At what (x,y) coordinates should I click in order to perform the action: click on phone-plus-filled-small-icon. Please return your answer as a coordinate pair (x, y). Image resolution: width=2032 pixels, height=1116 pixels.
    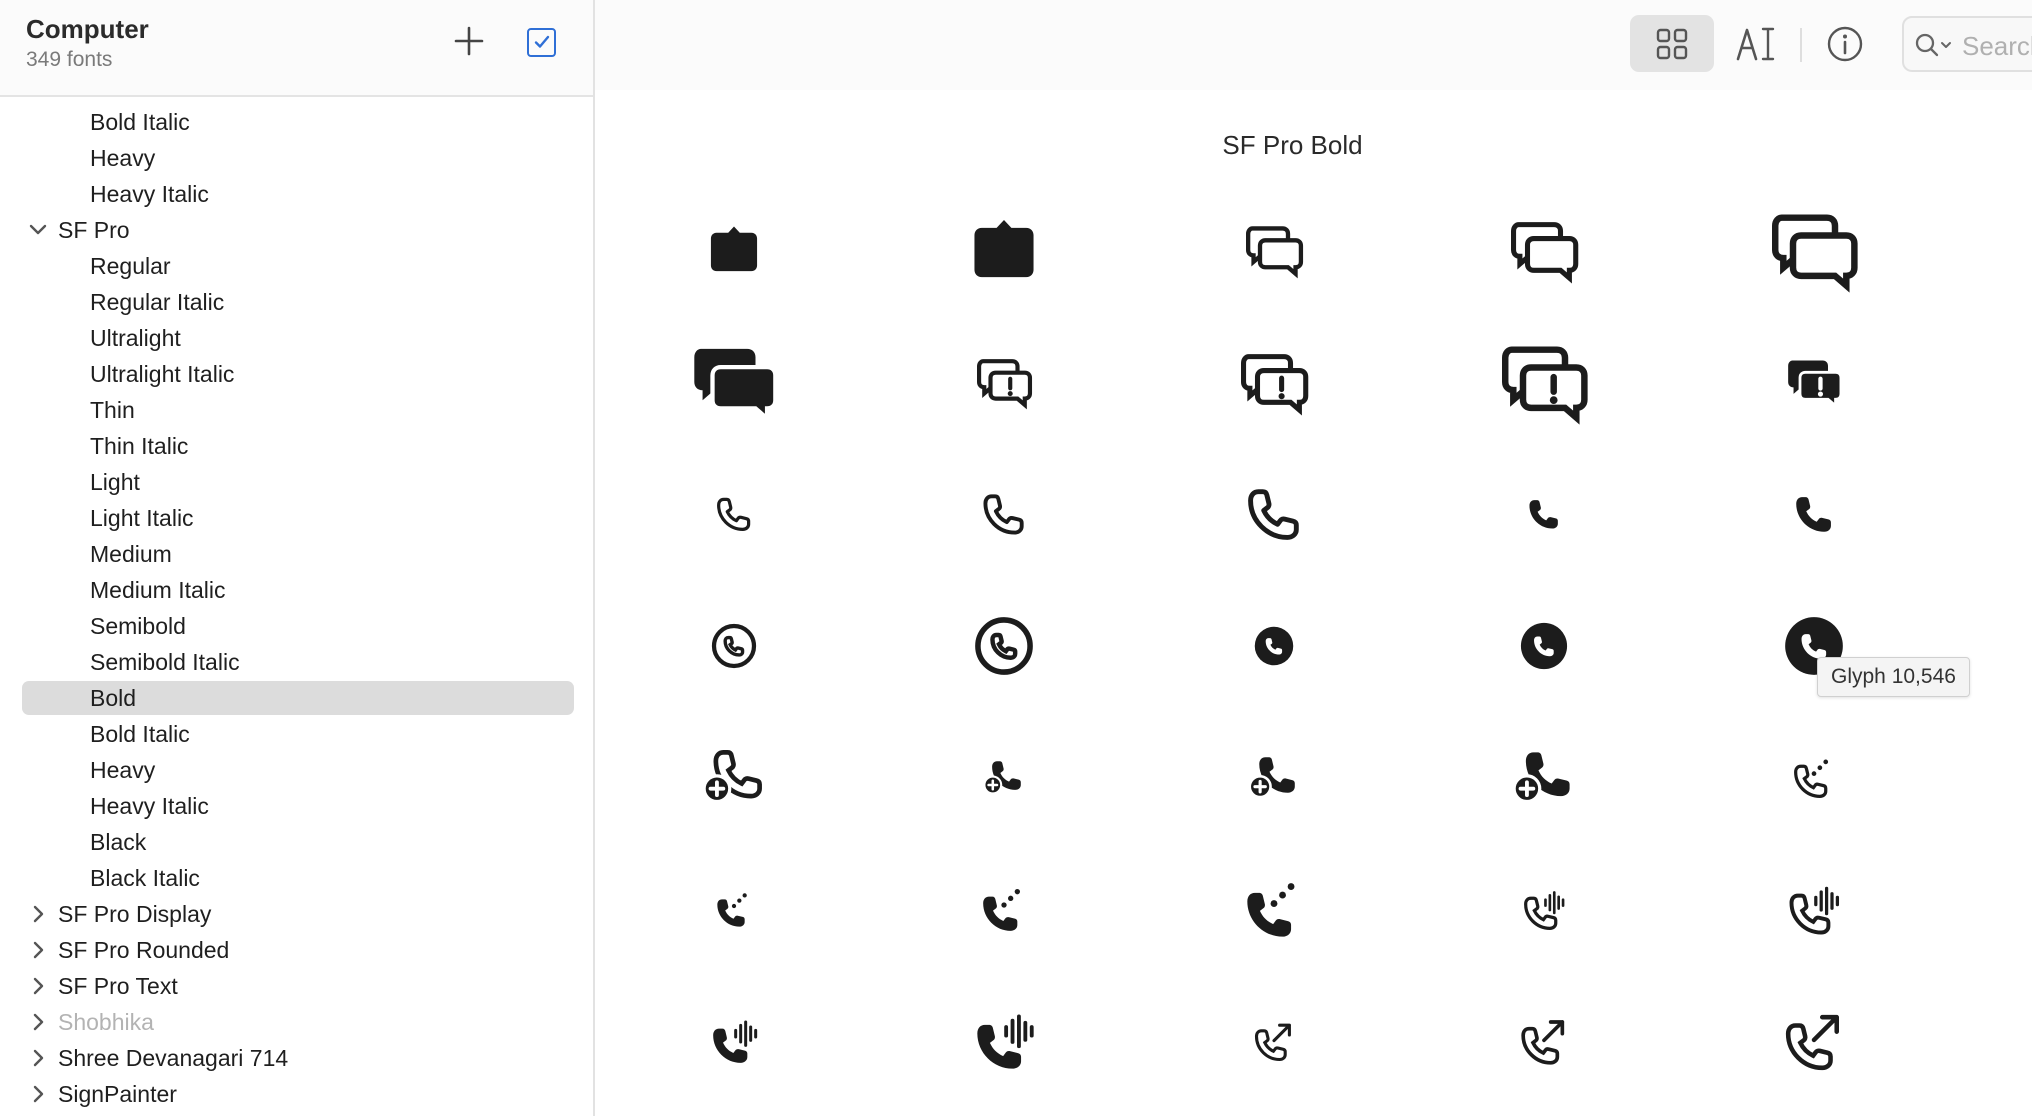
    Looking at the image, I should click on (1002, 778).